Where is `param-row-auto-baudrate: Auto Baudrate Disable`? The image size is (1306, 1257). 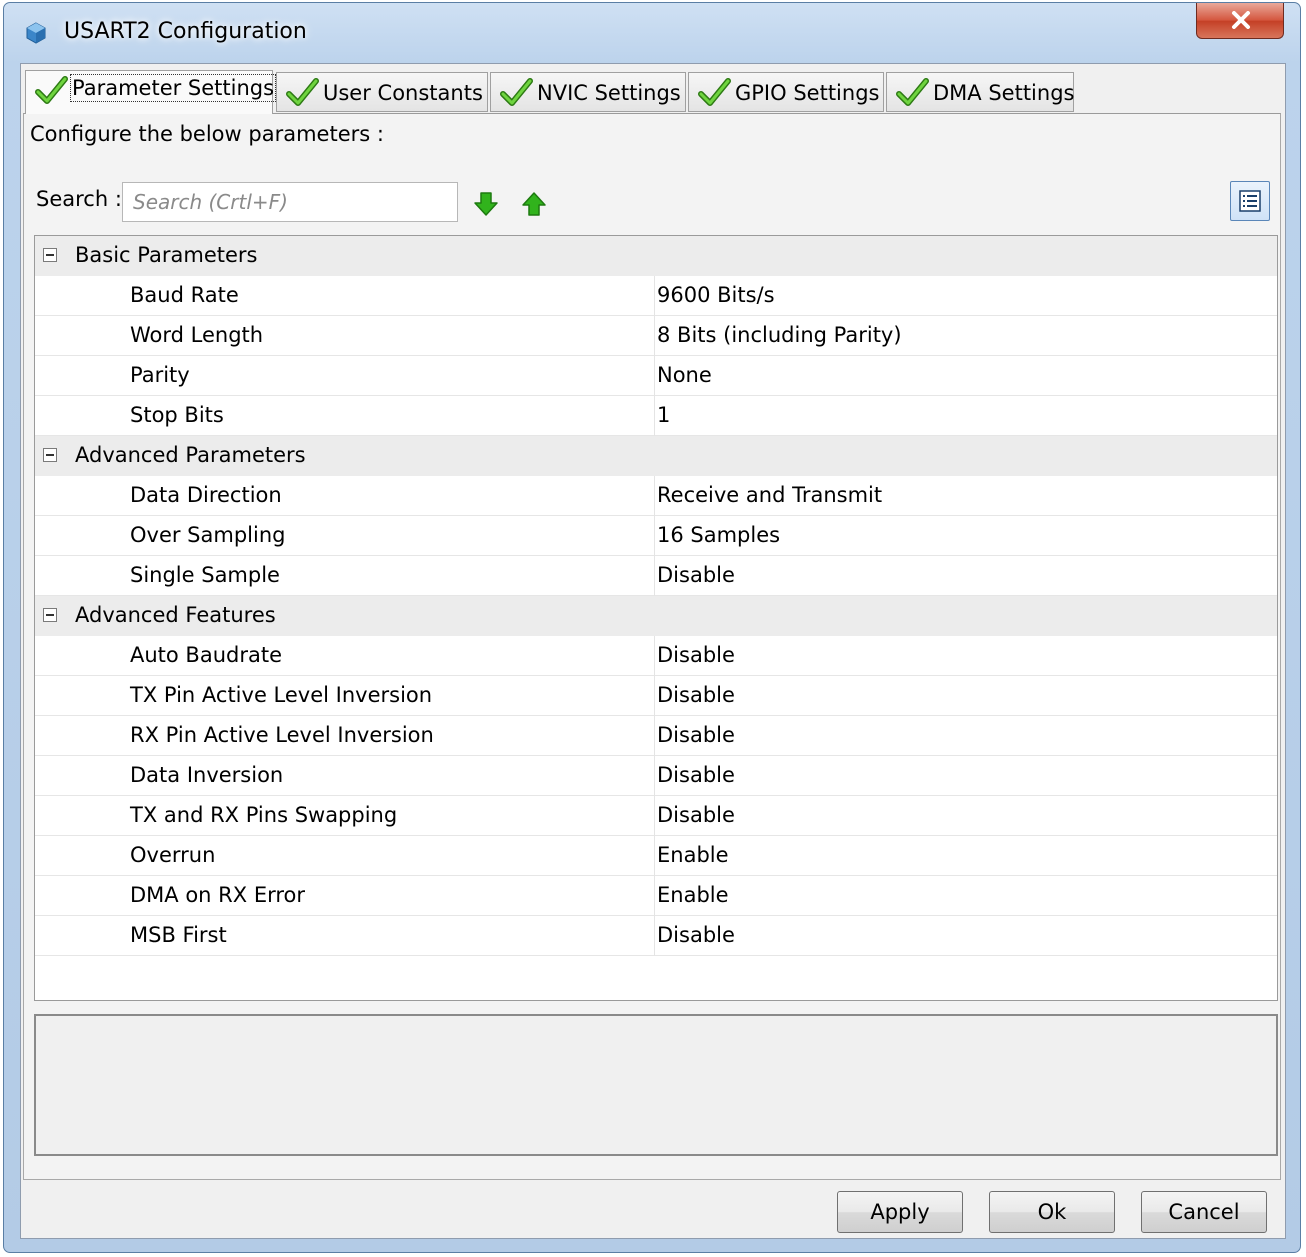
param-row-auto-baudrate: Auto Baudrate Disable is located at coordinates (656, 656).